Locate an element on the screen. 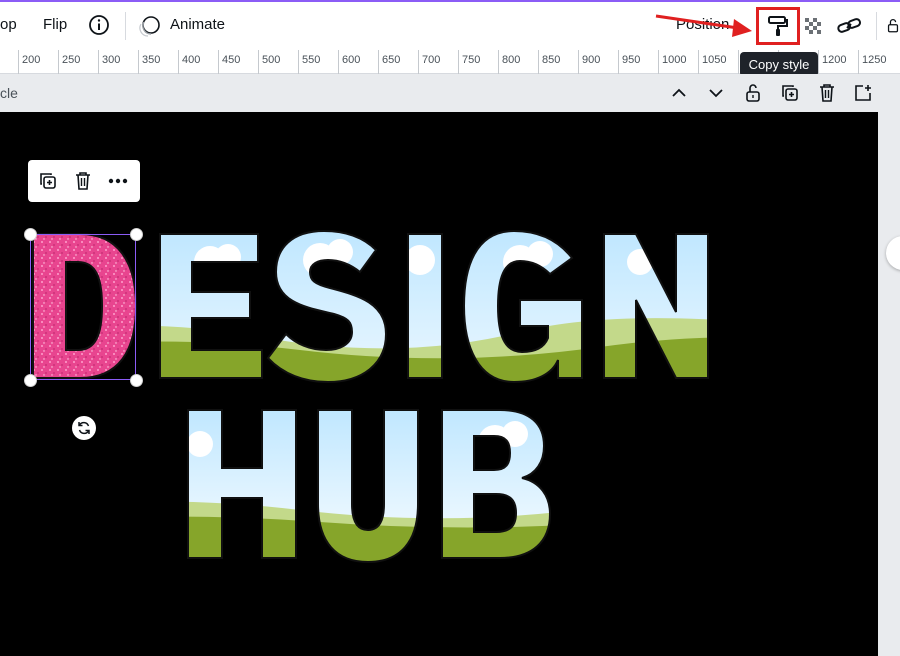  ruler-tick-label: 850 is located at coordinates (551, 60).